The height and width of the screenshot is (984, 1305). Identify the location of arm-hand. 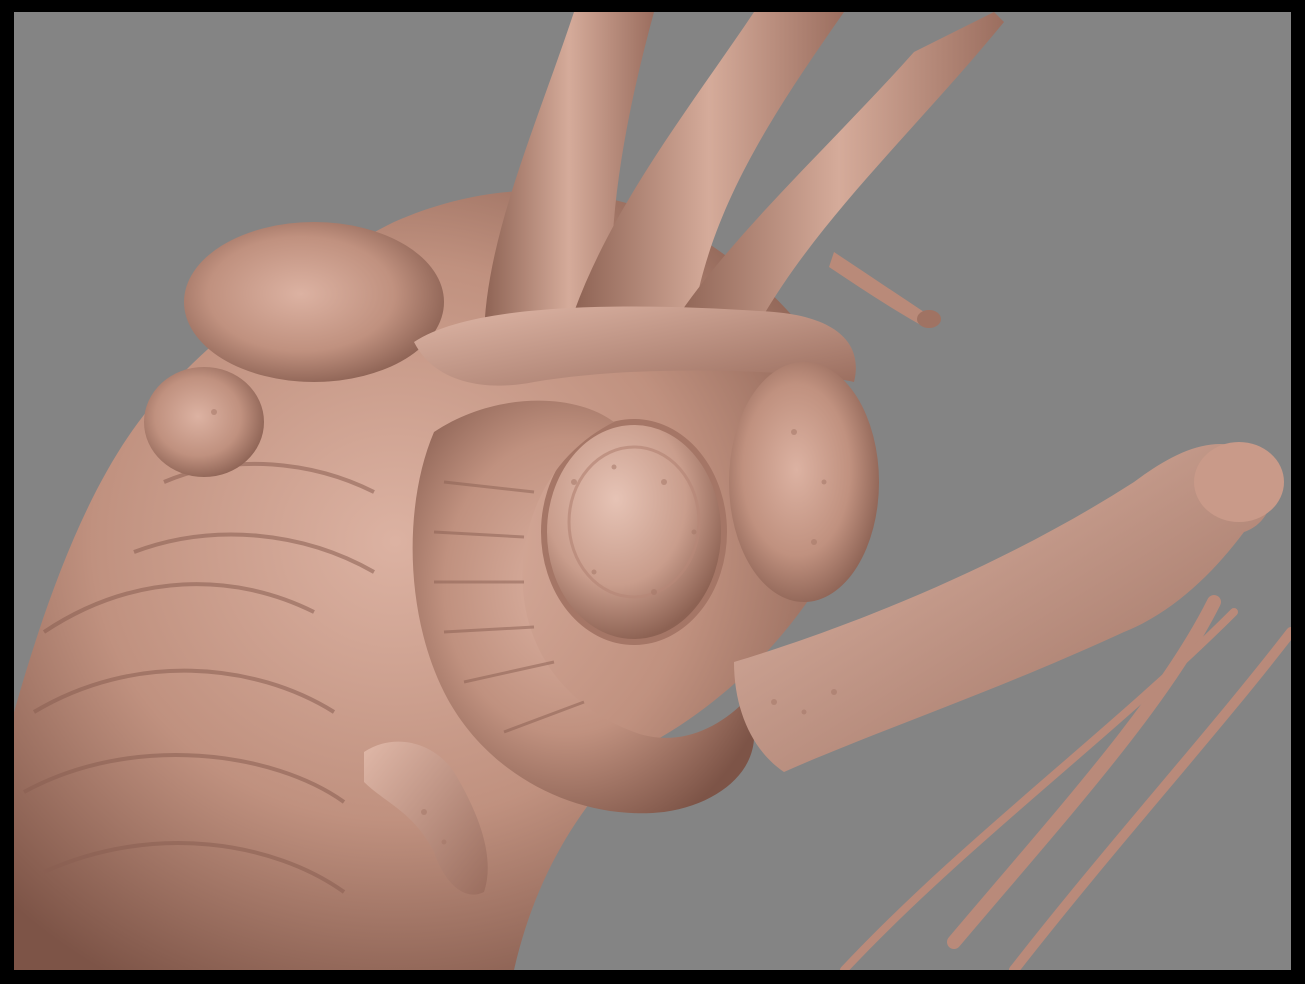
(1239, 482).